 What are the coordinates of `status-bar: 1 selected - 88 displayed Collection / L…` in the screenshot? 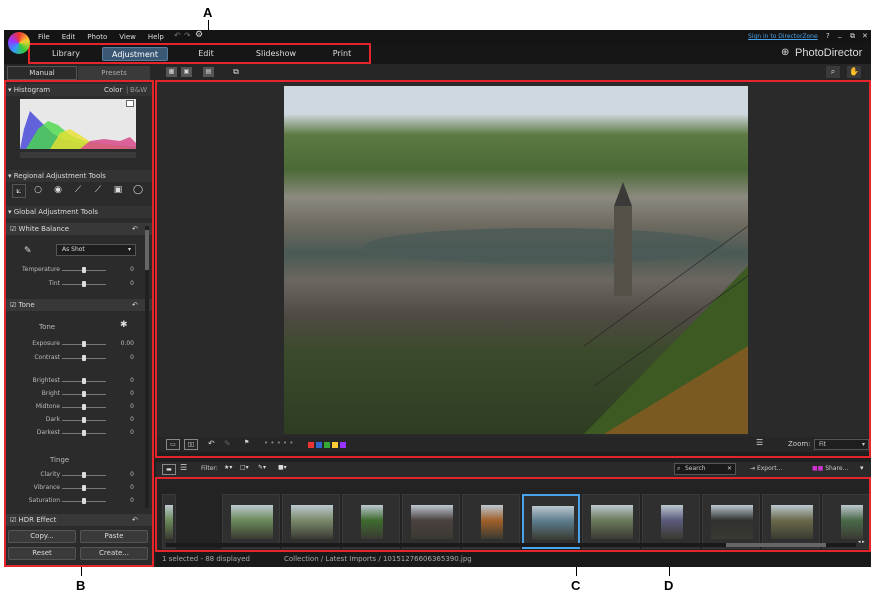 It's located at (513, 559).